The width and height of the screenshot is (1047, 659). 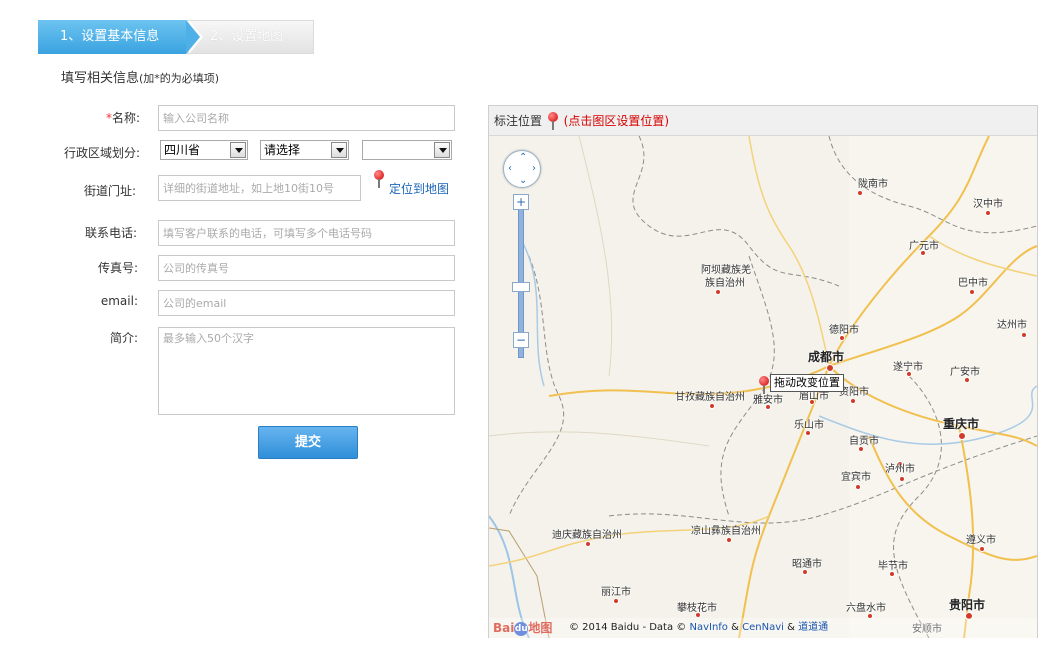 What do you see at coordinates (109, 191) in the screenshot?
I see `street-label: 街道门址:` at bounding box center [109, 191].